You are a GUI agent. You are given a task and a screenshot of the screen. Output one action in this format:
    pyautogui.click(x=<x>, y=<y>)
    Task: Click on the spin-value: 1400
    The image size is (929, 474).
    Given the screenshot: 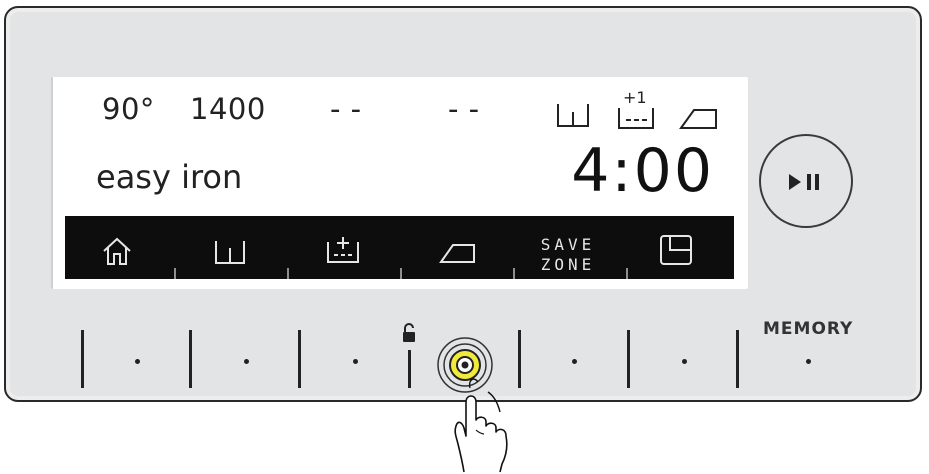 What is the action you would take?
    pyautogui.click(x=228, y=109)
    